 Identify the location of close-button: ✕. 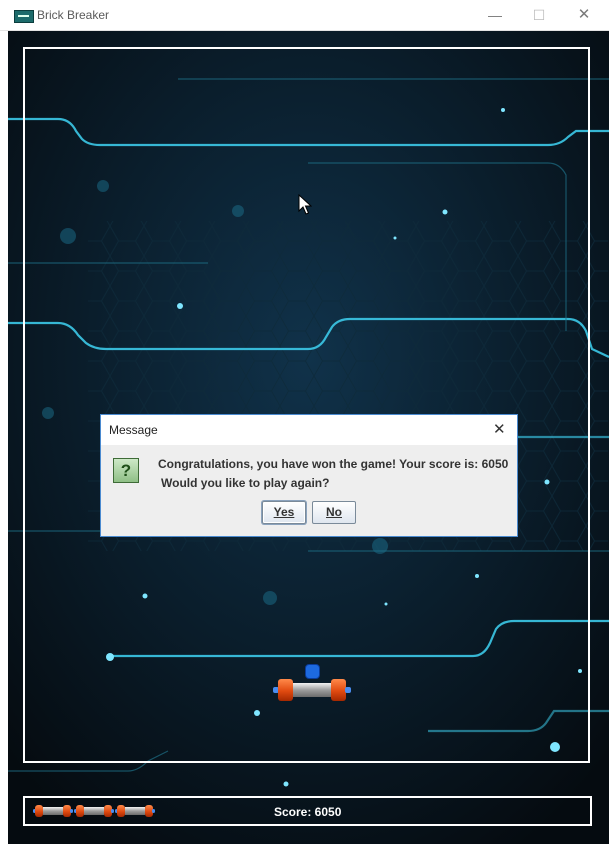
(584, 15).